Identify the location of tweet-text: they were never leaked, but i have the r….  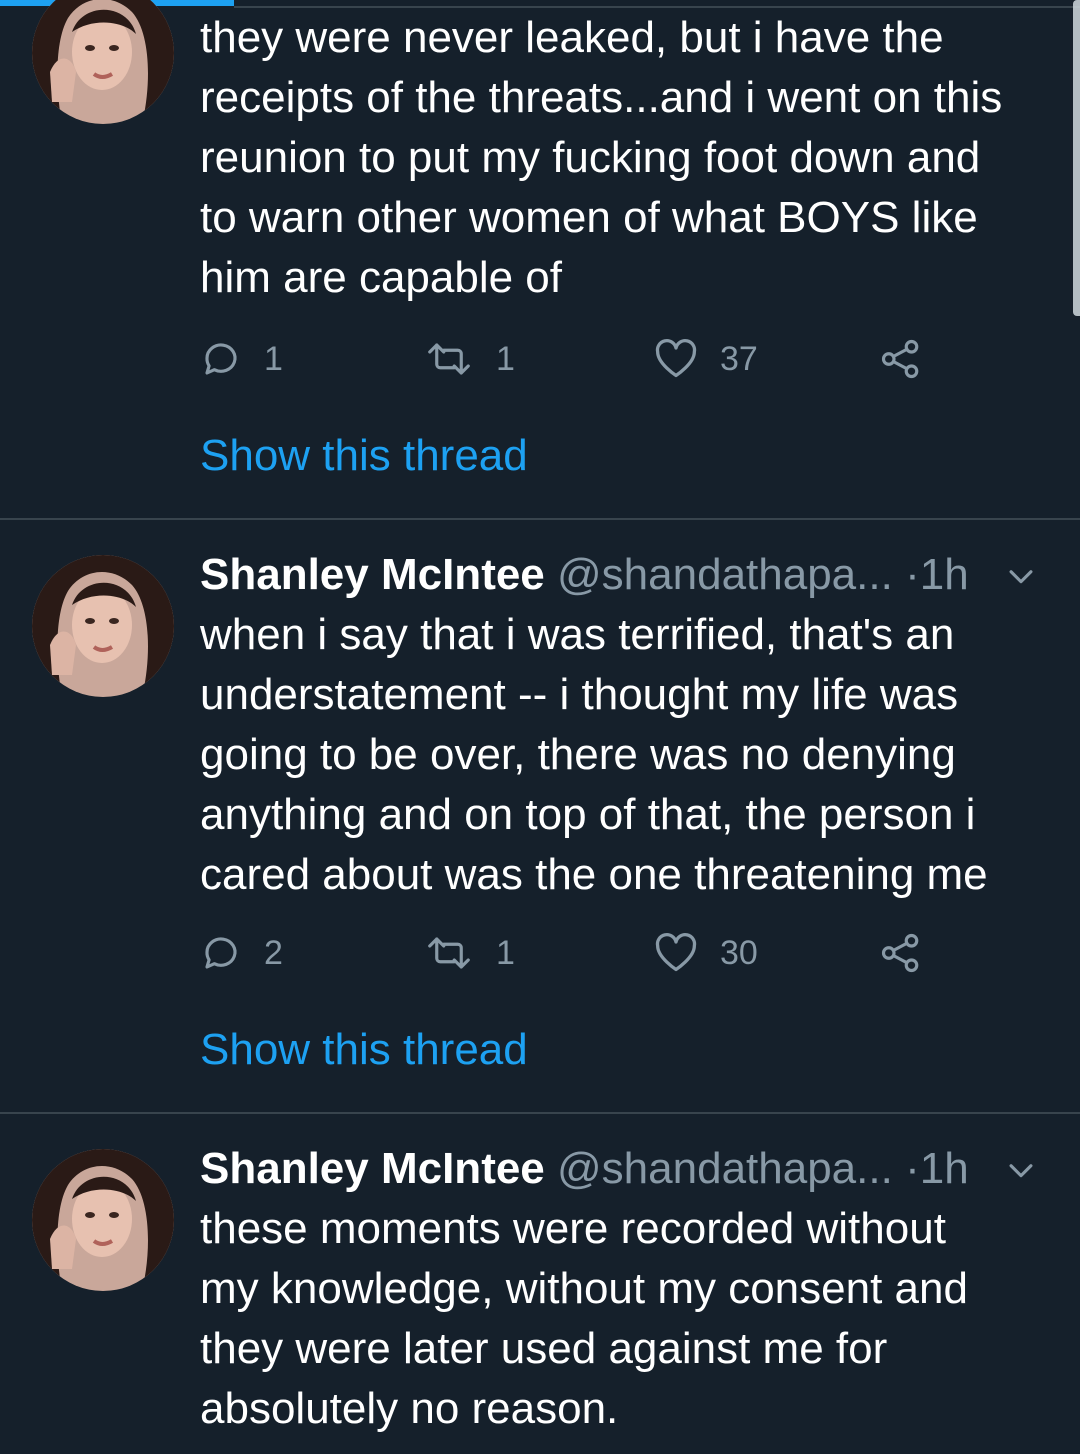
(601, 157).